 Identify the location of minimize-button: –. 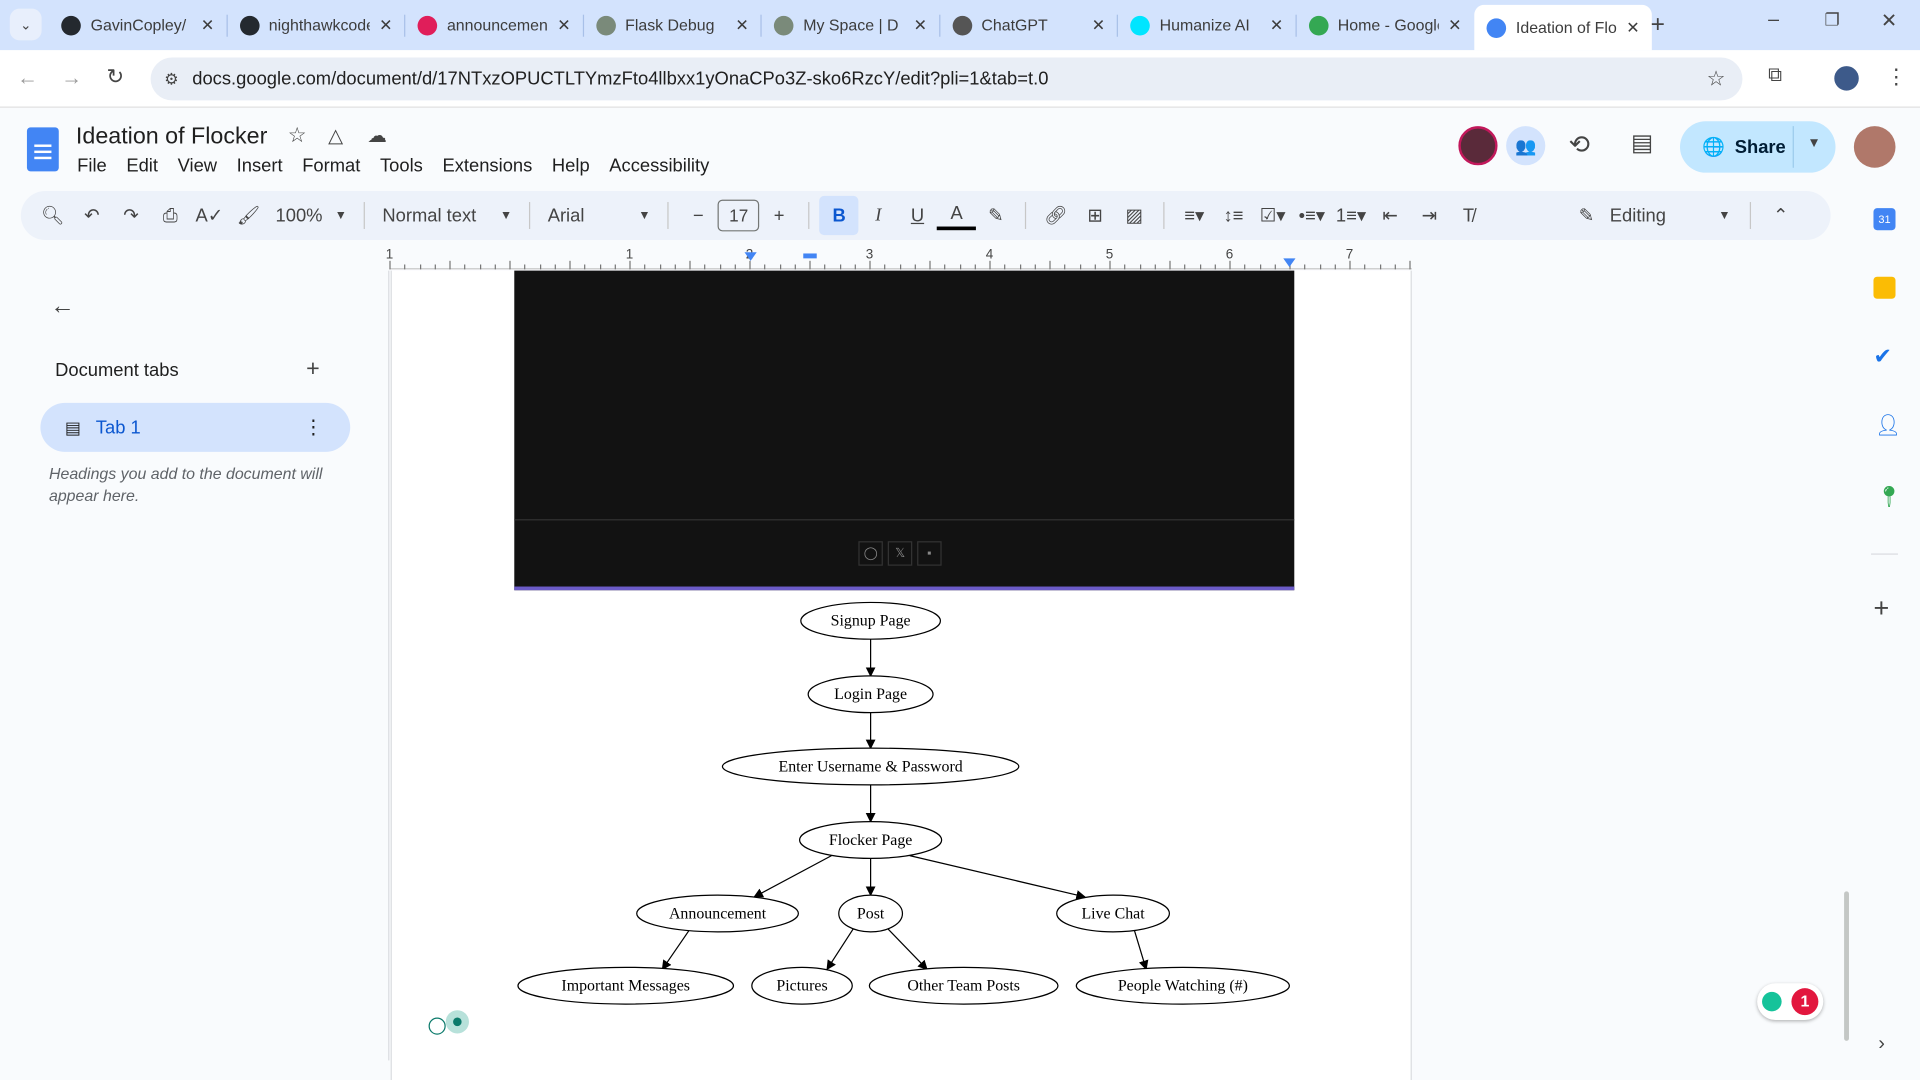
(1773, 21).